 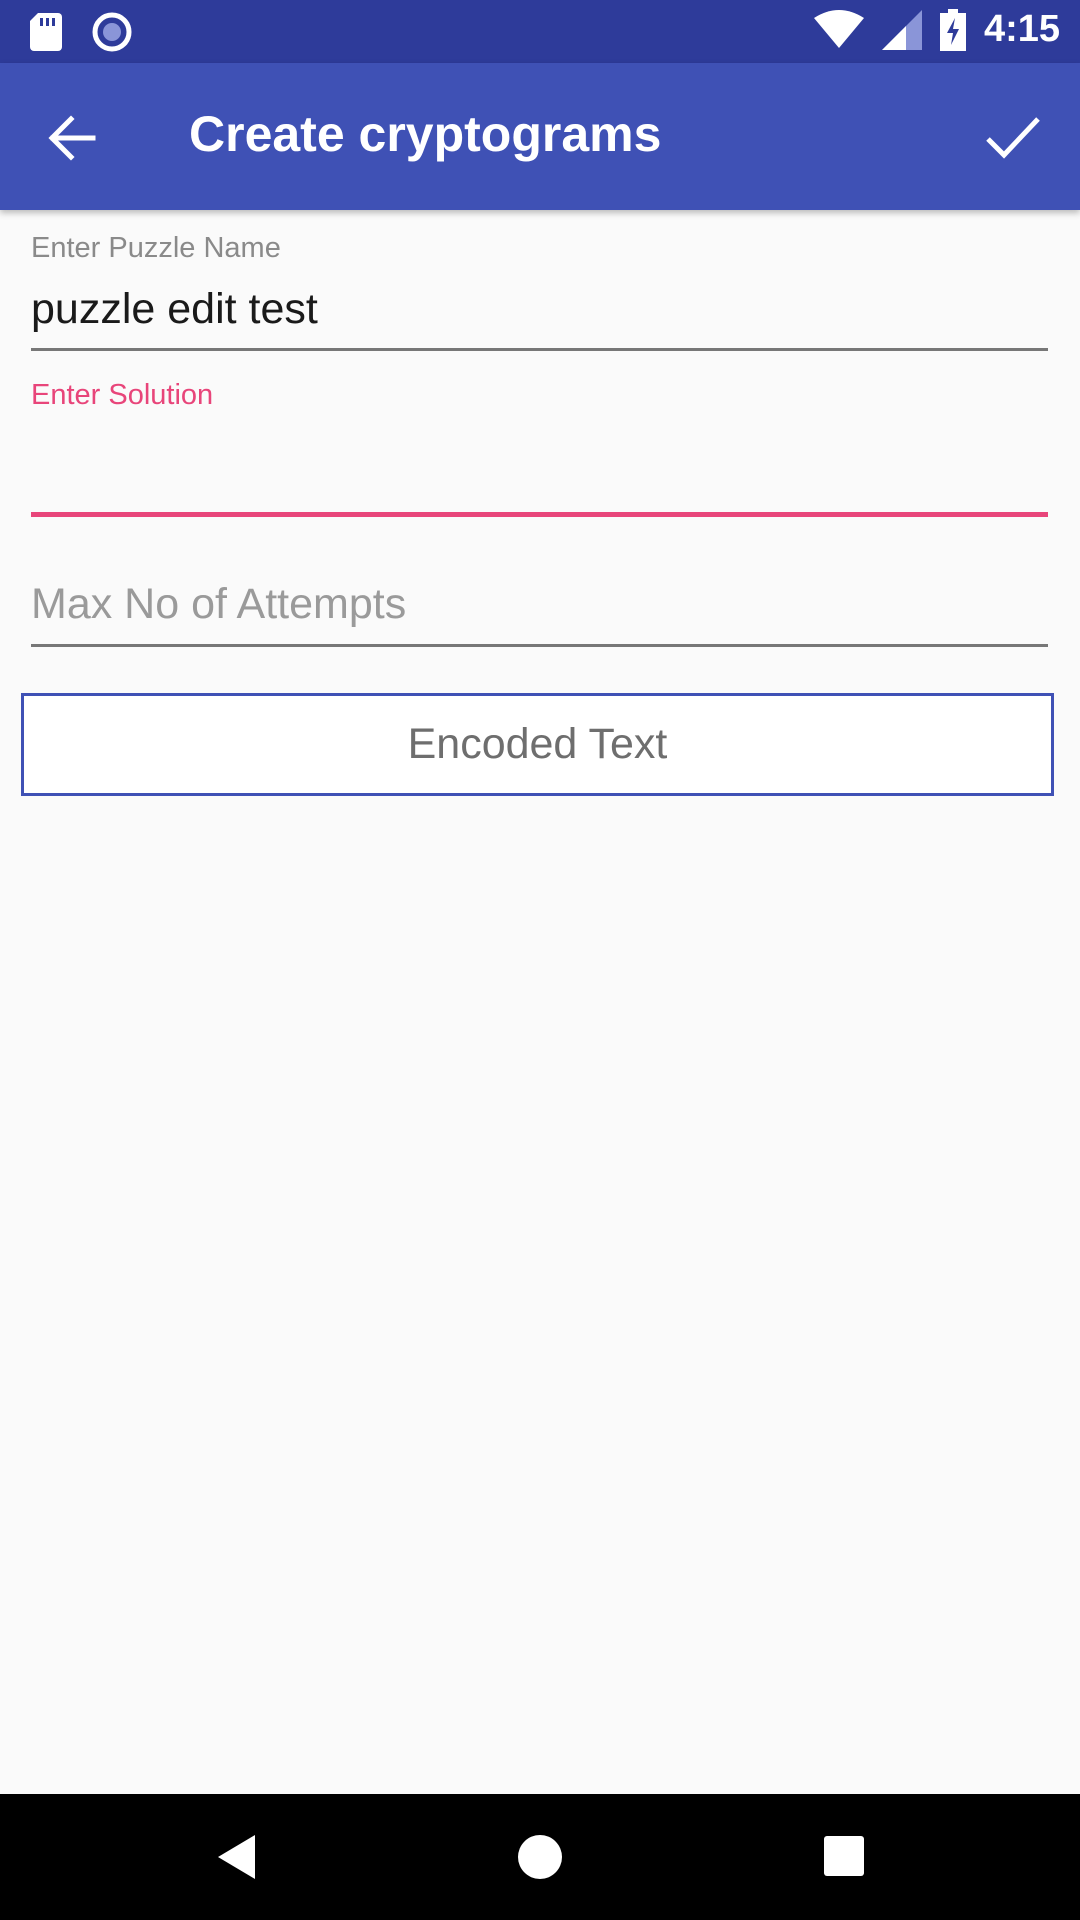 What do you see at coordinates (539, 645) in the screenshot?
I see `max-attempts-underline` at bounding box center [539, 645].